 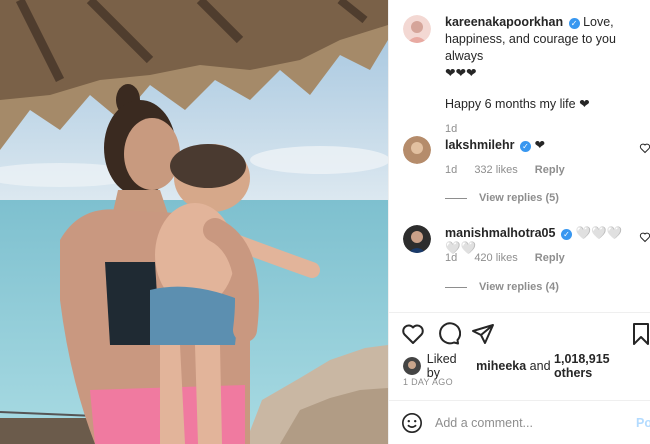 I want to click on post-button: Po, so click(x=643, y=423).